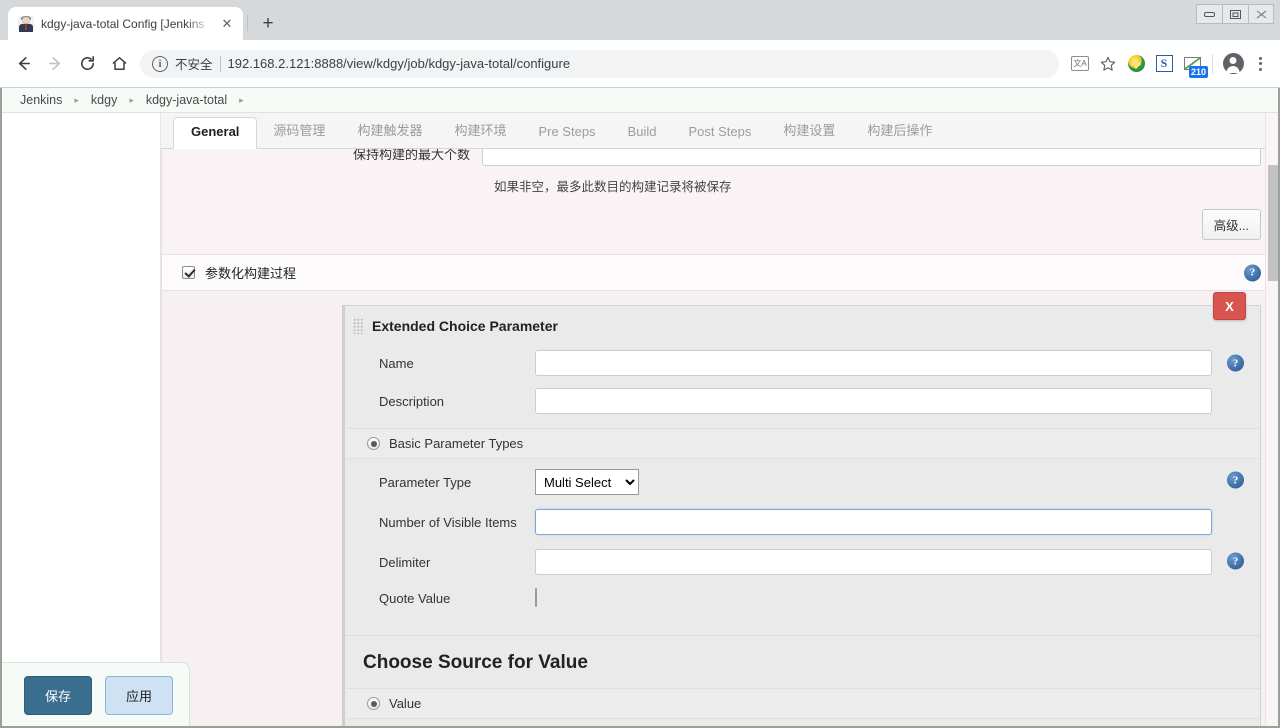 Image resolution: width=1280 pixels, height=728 pixels. I want to click on toolbar-divider, so click(1212, 63).